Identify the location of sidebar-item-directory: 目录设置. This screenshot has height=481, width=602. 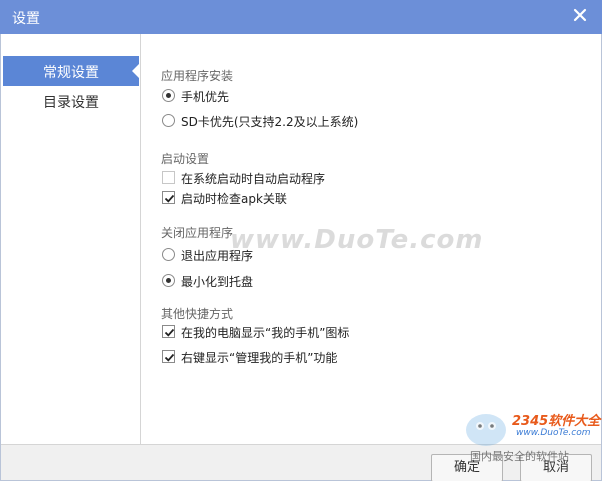
(71, 101).